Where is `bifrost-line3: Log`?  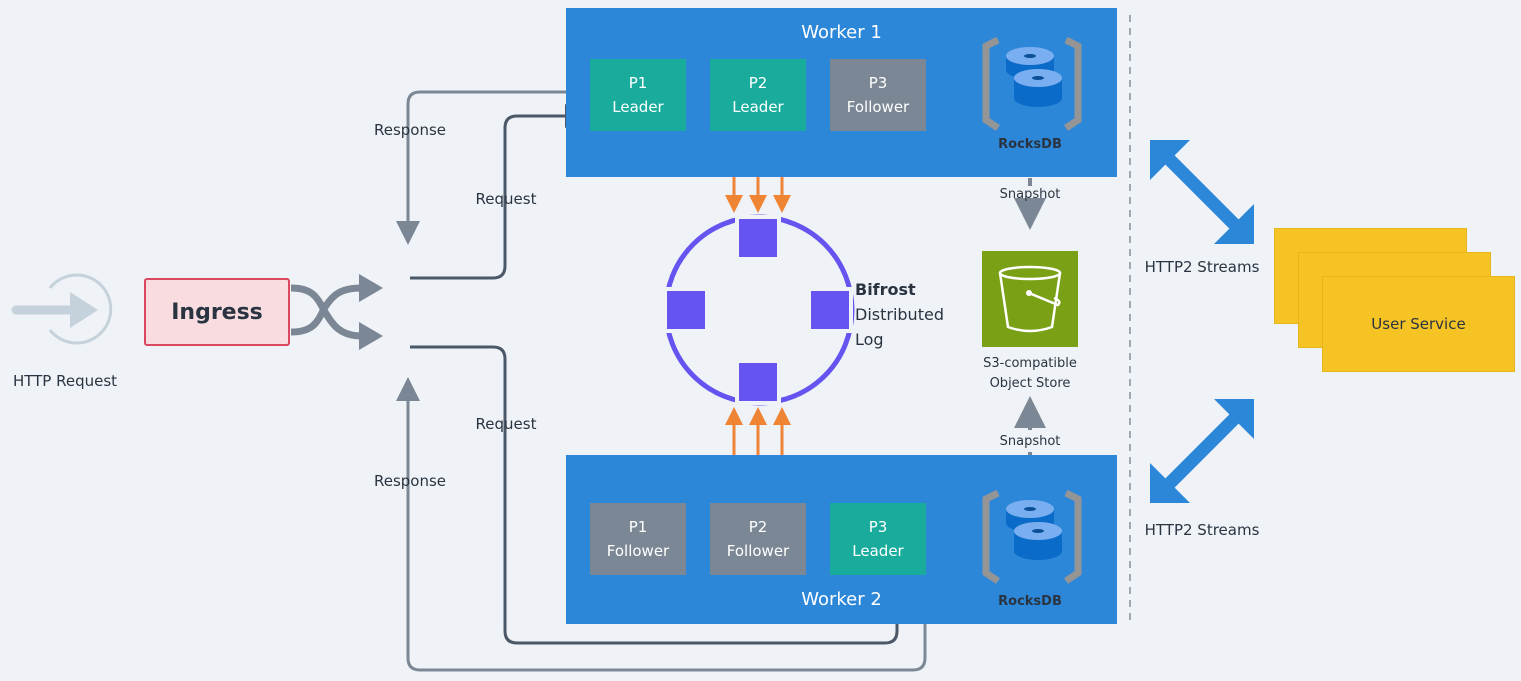
bifrost-line3: Log is located at coordinates (869, 339).